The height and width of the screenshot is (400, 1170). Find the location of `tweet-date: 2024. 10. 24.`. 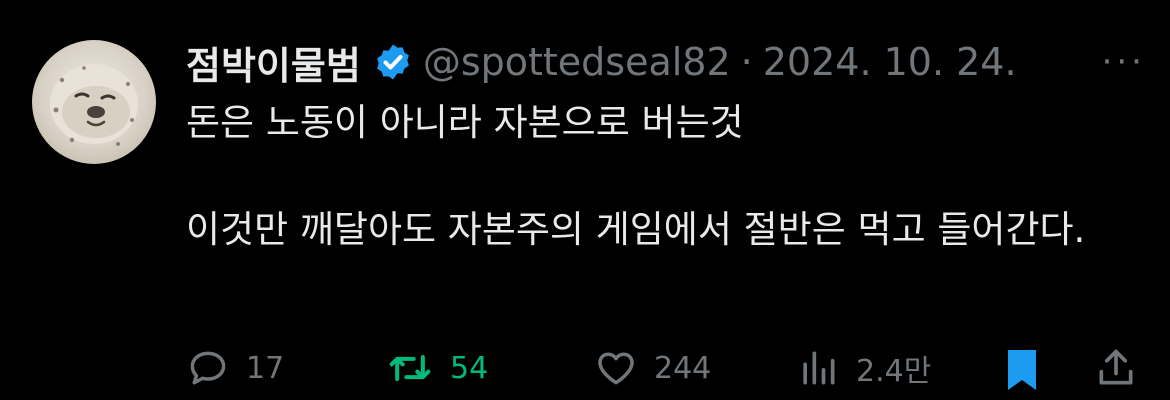

tweet-date: 2024. 10. 24. is located at coordinates (890, 62).